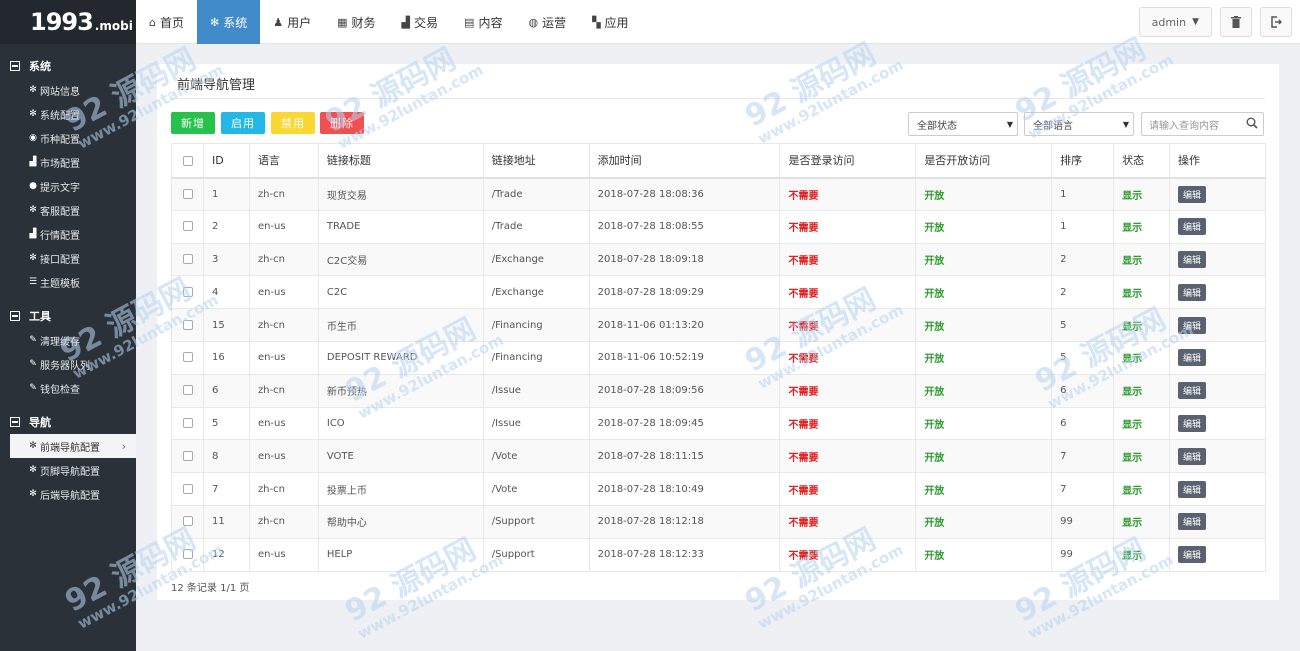 This screenshot has height=651, width=1300. I want to click on sidebar-item: ☰ 主题模板, so click(68, 282).